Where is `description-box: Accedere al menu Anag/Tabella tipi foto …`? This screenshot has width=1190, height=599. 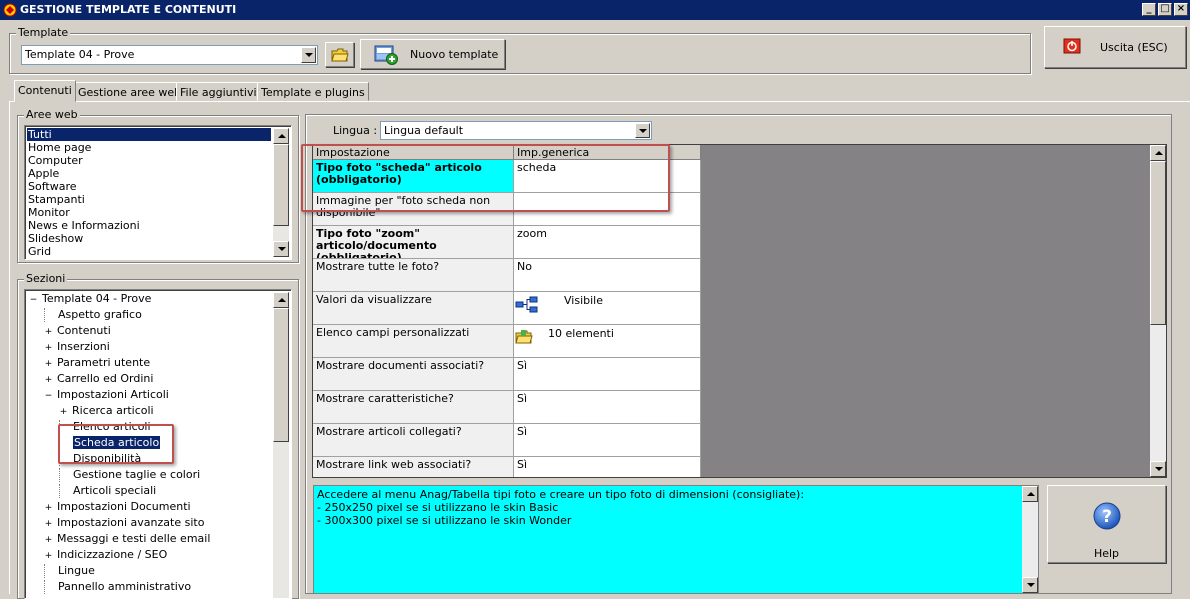 description-box: Accedere al menu Anag/Tabella tipi foto … is located at coordinates (676, 539).